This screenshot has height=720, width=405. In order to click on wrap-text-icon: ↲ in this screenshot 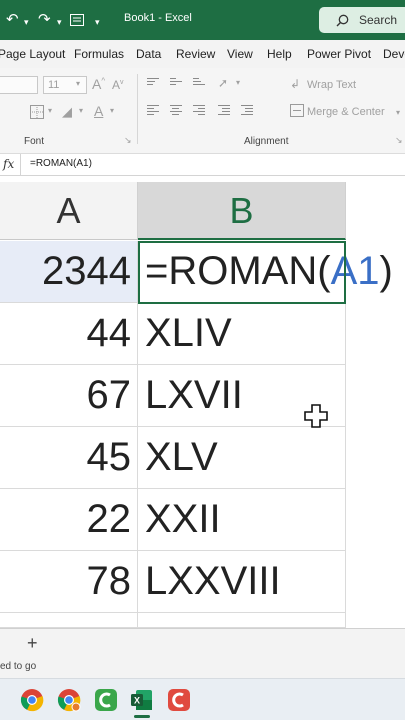, I will do `click(295, 84)`.